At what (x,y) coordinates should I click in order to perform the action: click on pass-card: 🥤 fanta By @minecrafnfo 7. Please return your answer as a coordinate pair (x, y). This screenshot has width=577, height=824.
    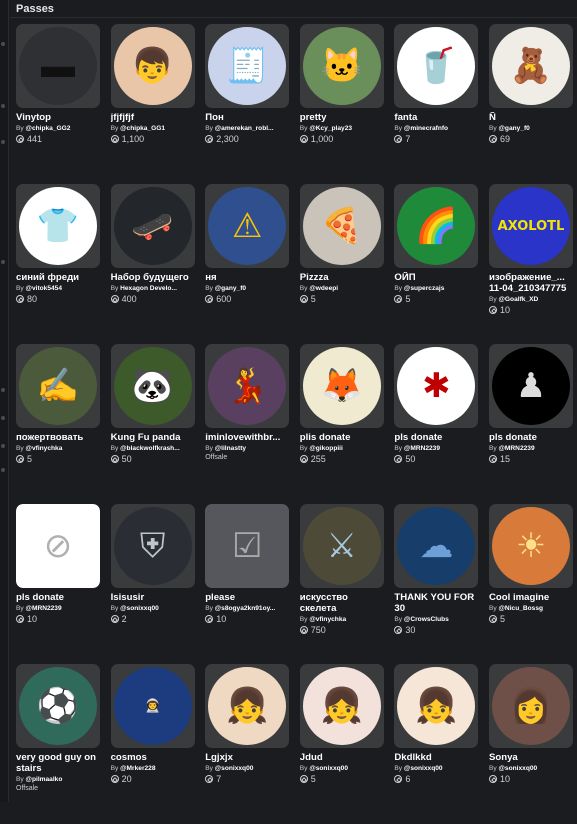
    Looking at the image, I should click on (436, 104).